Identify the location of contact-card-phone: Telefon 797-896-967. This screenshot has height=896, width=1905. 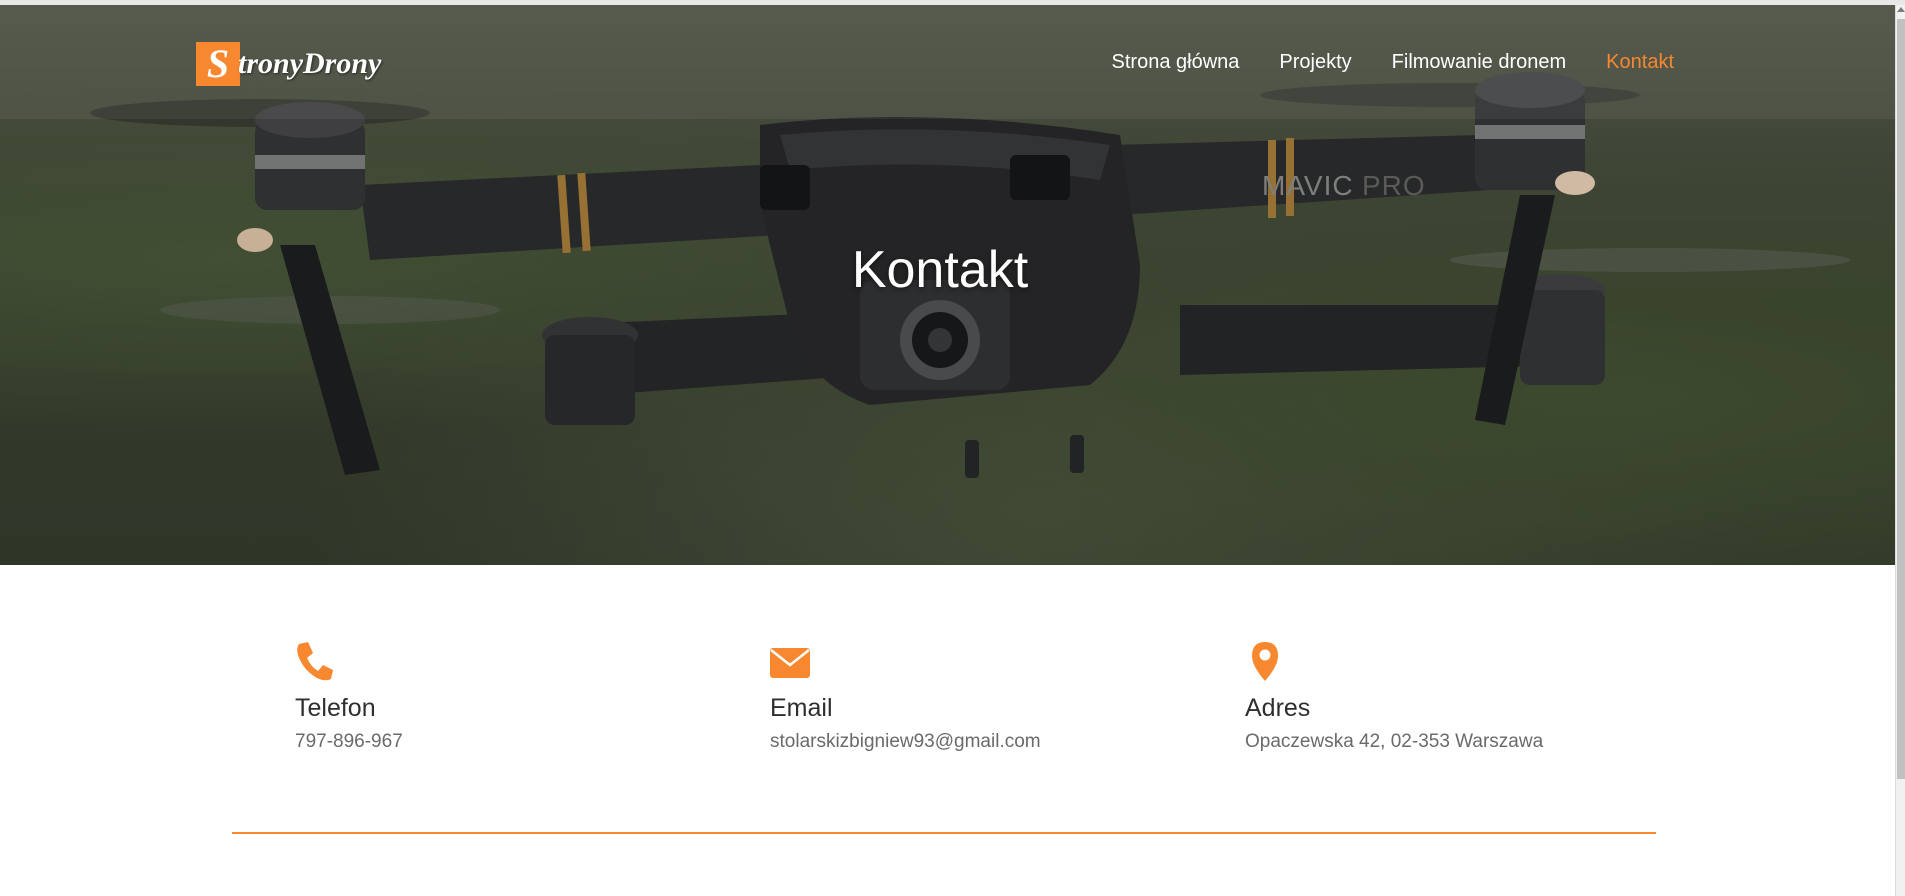
(505, 696).